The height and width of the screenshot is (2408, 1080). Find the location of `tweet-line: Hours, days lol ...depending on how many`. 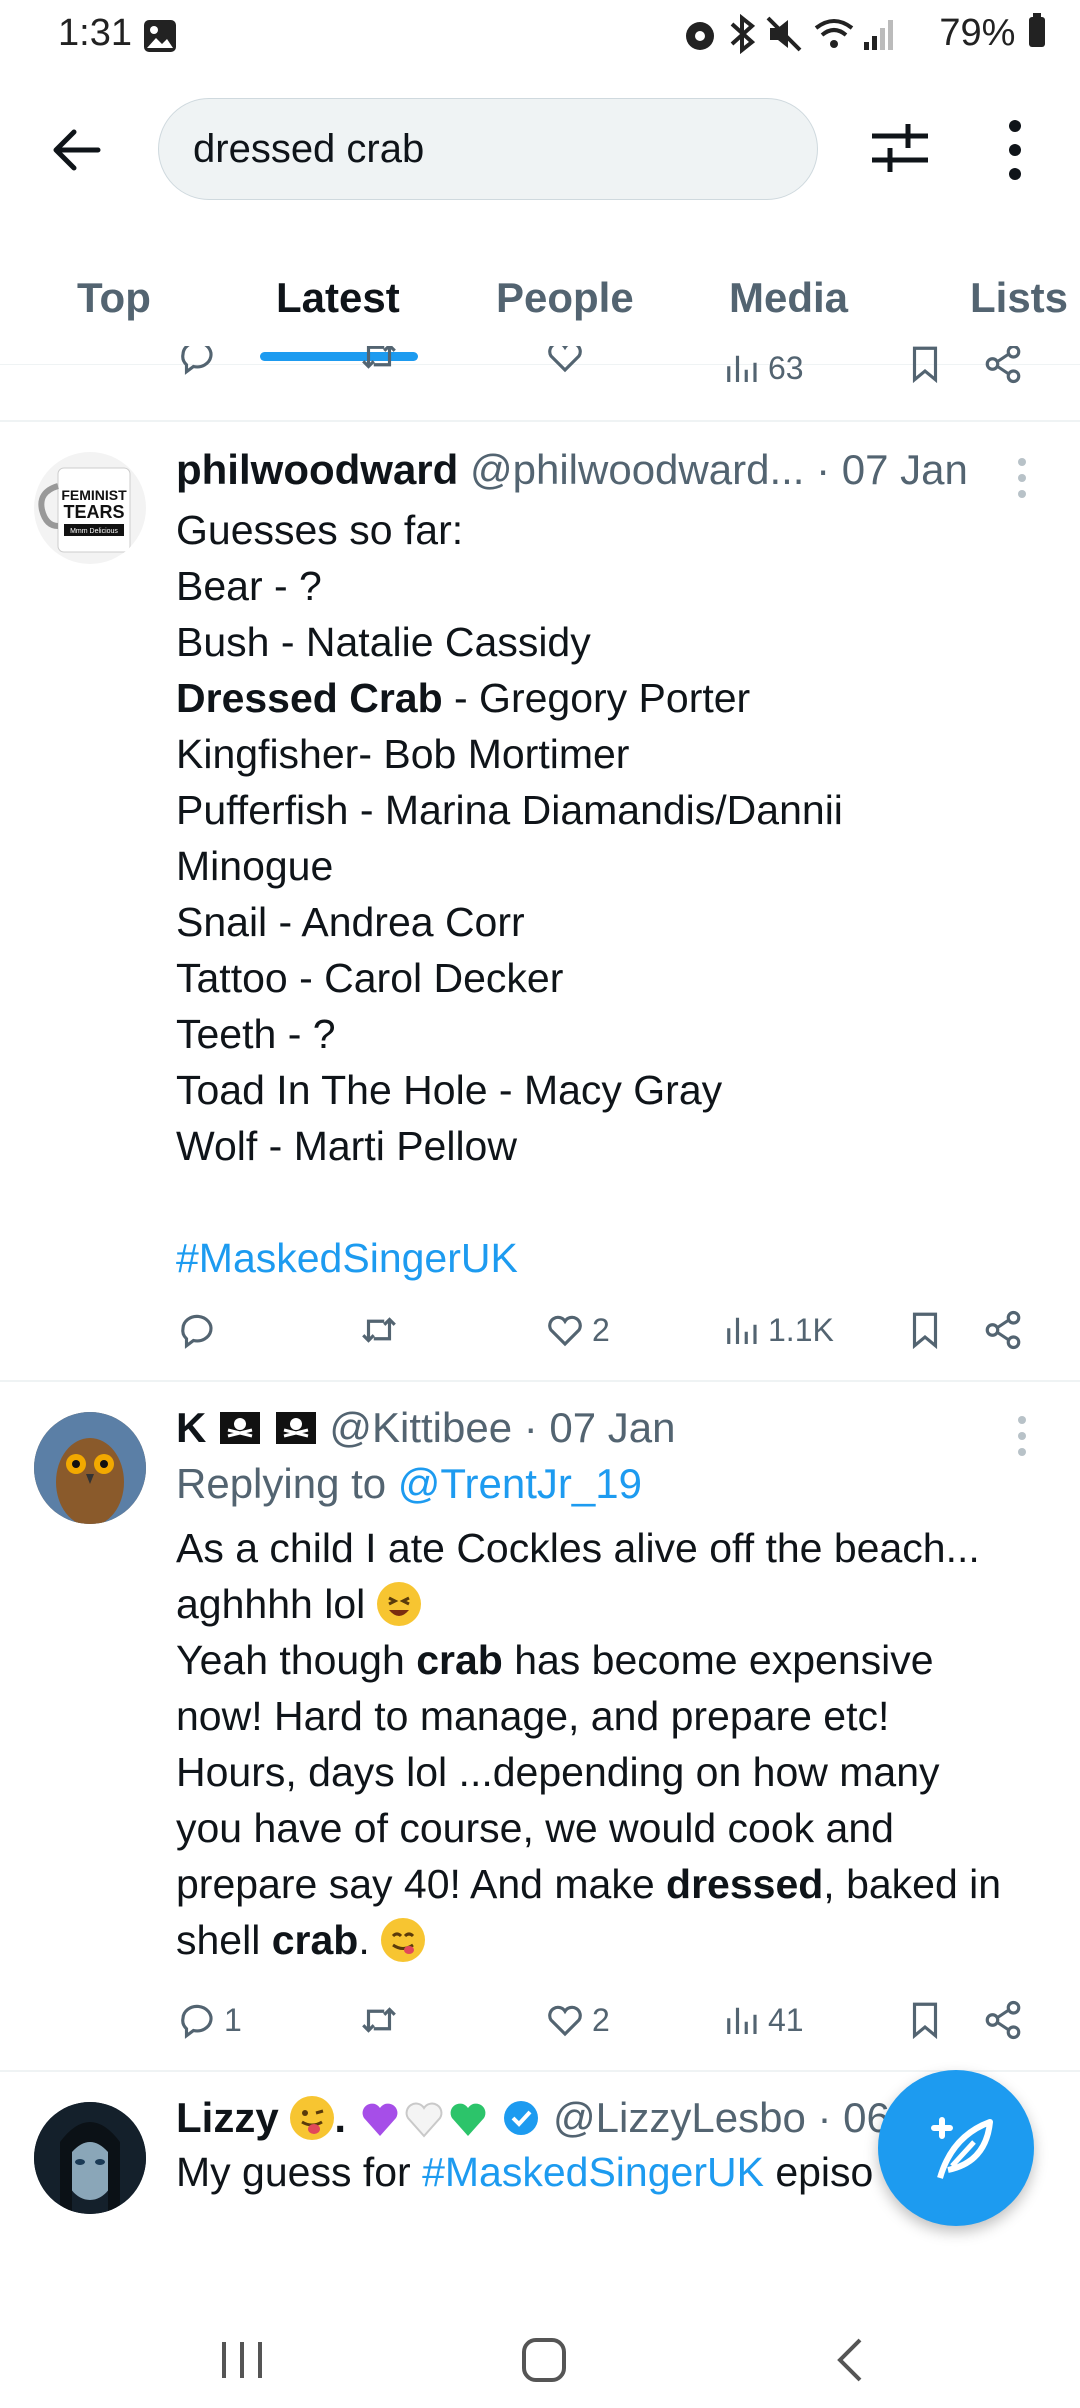

tweet-line: Hours, days lol ...depending on how many is located at coordinates (558, 1772).